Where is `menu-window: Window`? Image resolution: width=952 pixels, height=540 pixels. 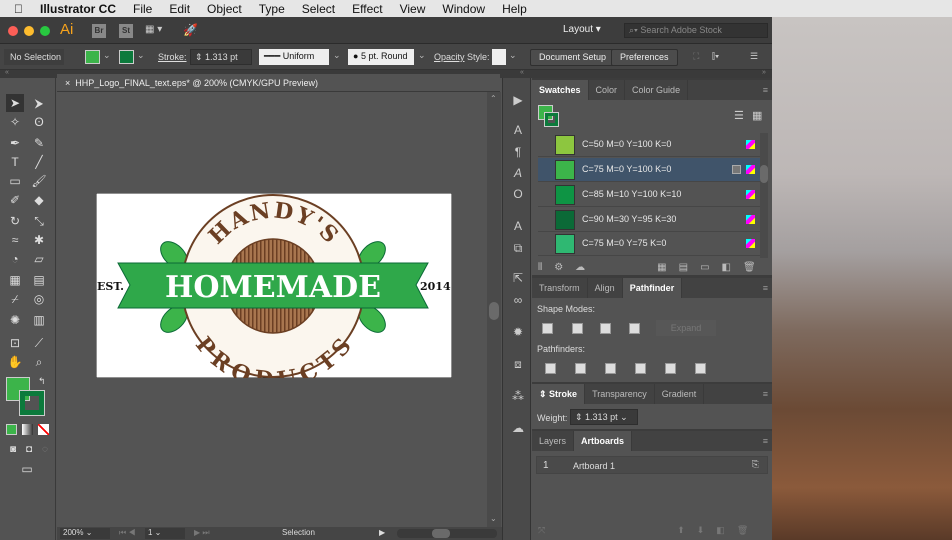 menu-window: Window is located at coordinates (463, 9).